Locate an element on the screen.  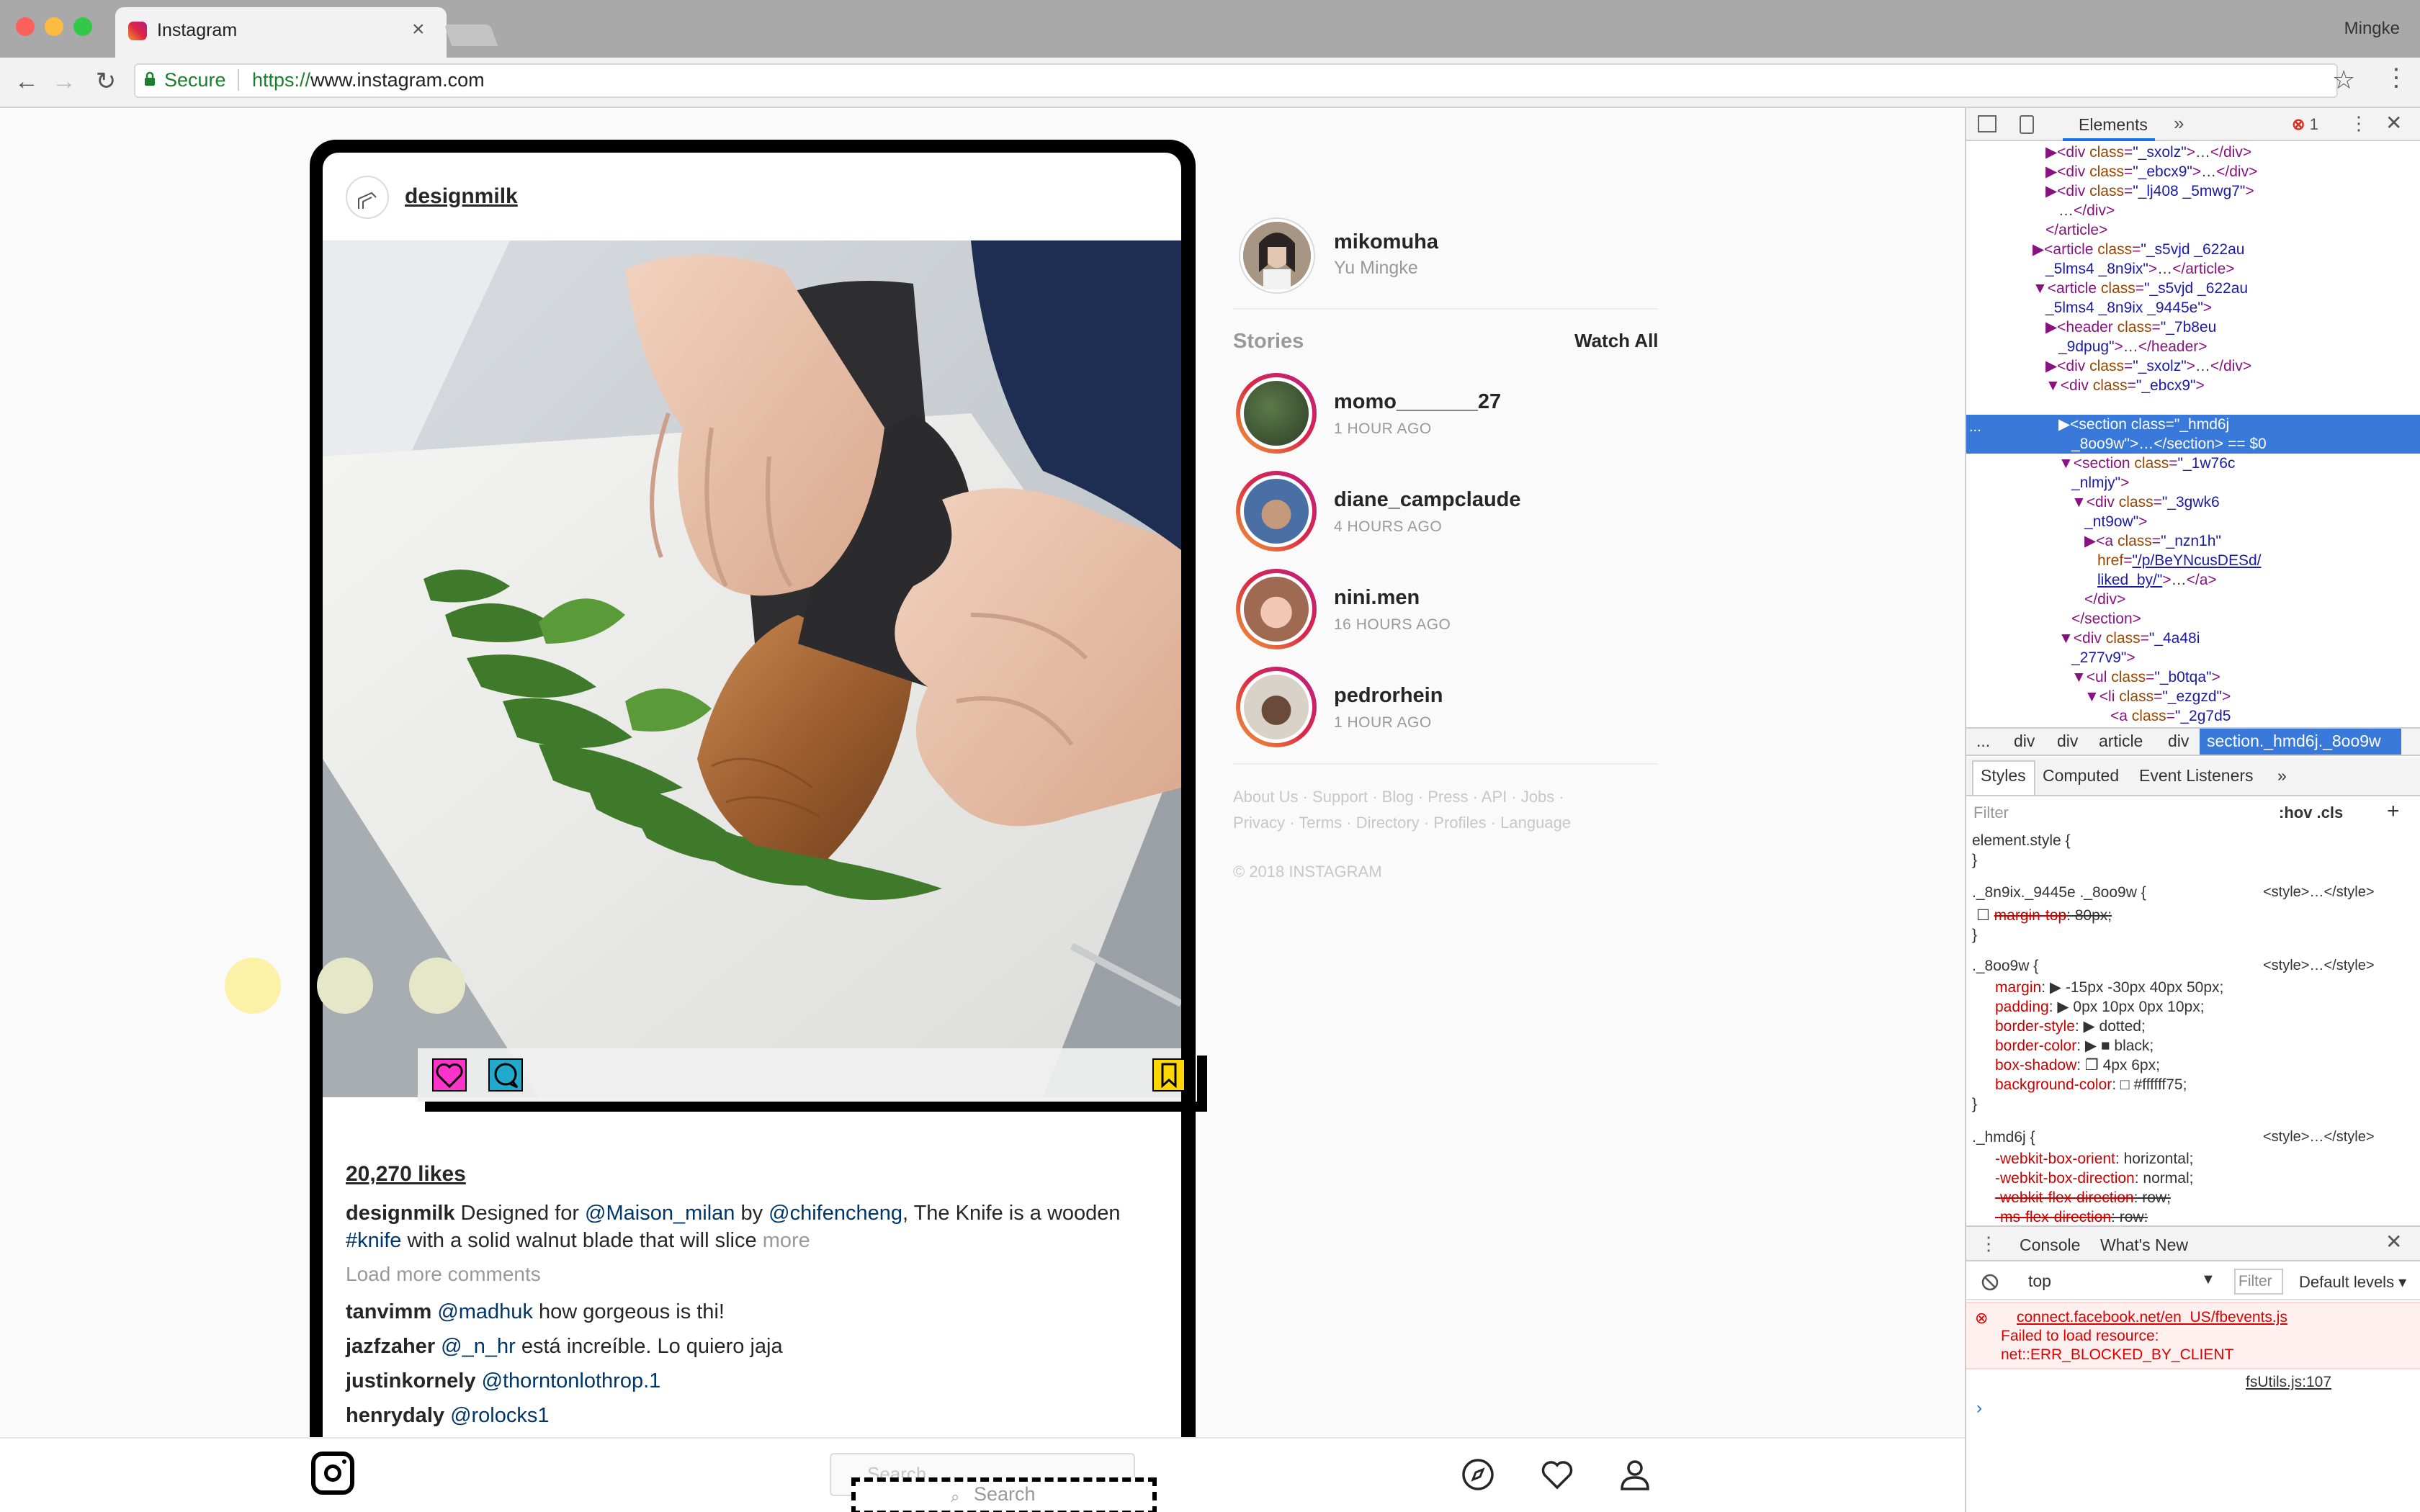
comment-user: justinkornely is located at coordinates (411, 1380).